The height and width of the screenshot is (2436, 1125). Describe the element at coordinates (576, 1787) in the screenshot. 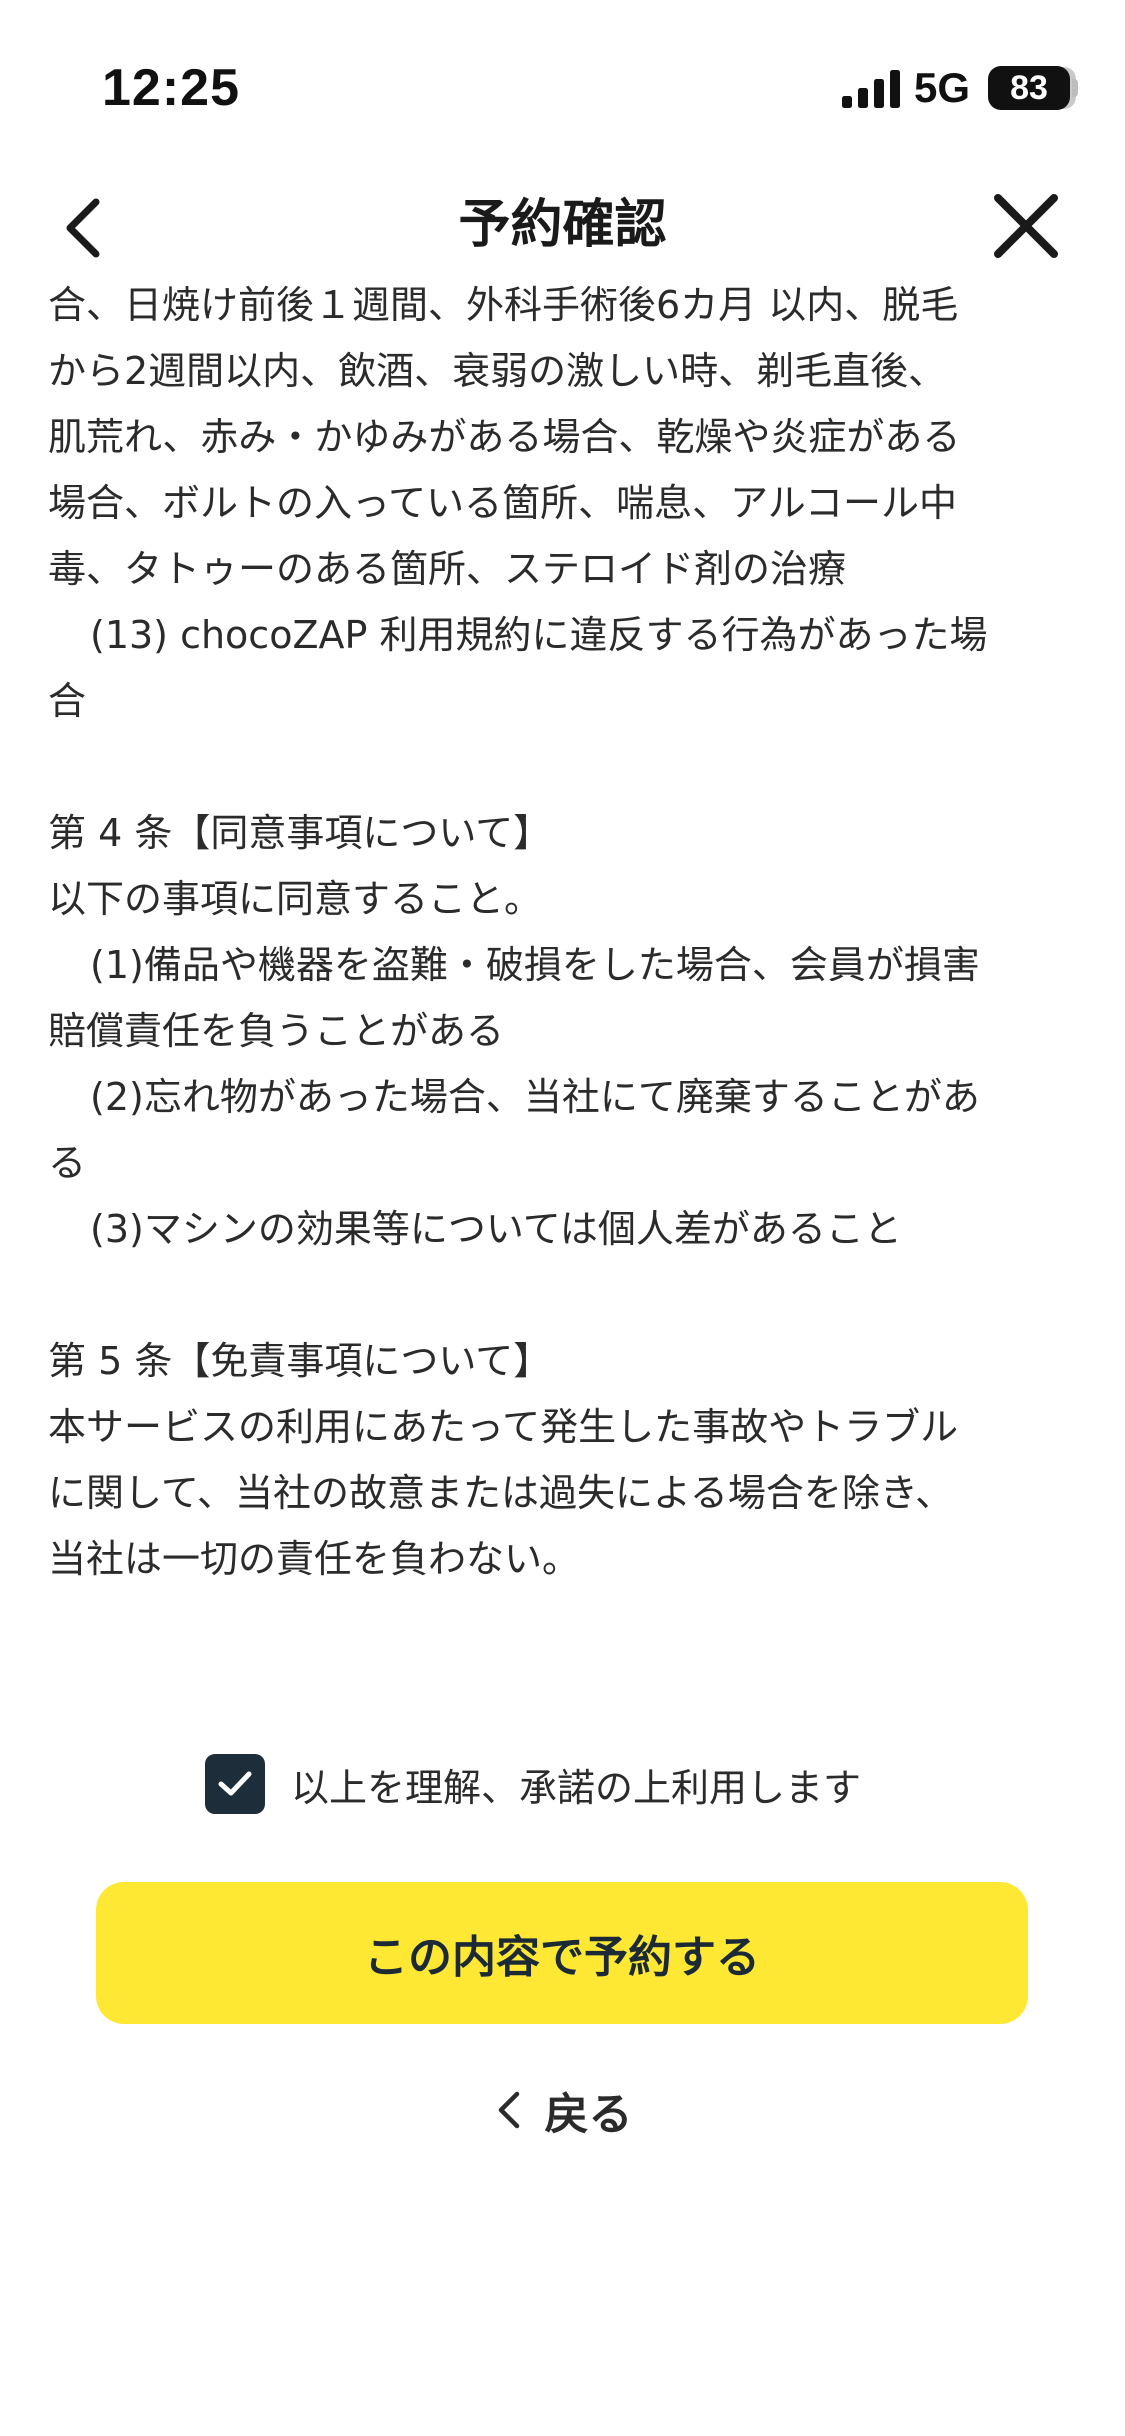

I see `agreement-label: 以上を理解、承諾の上利用します` at that location.